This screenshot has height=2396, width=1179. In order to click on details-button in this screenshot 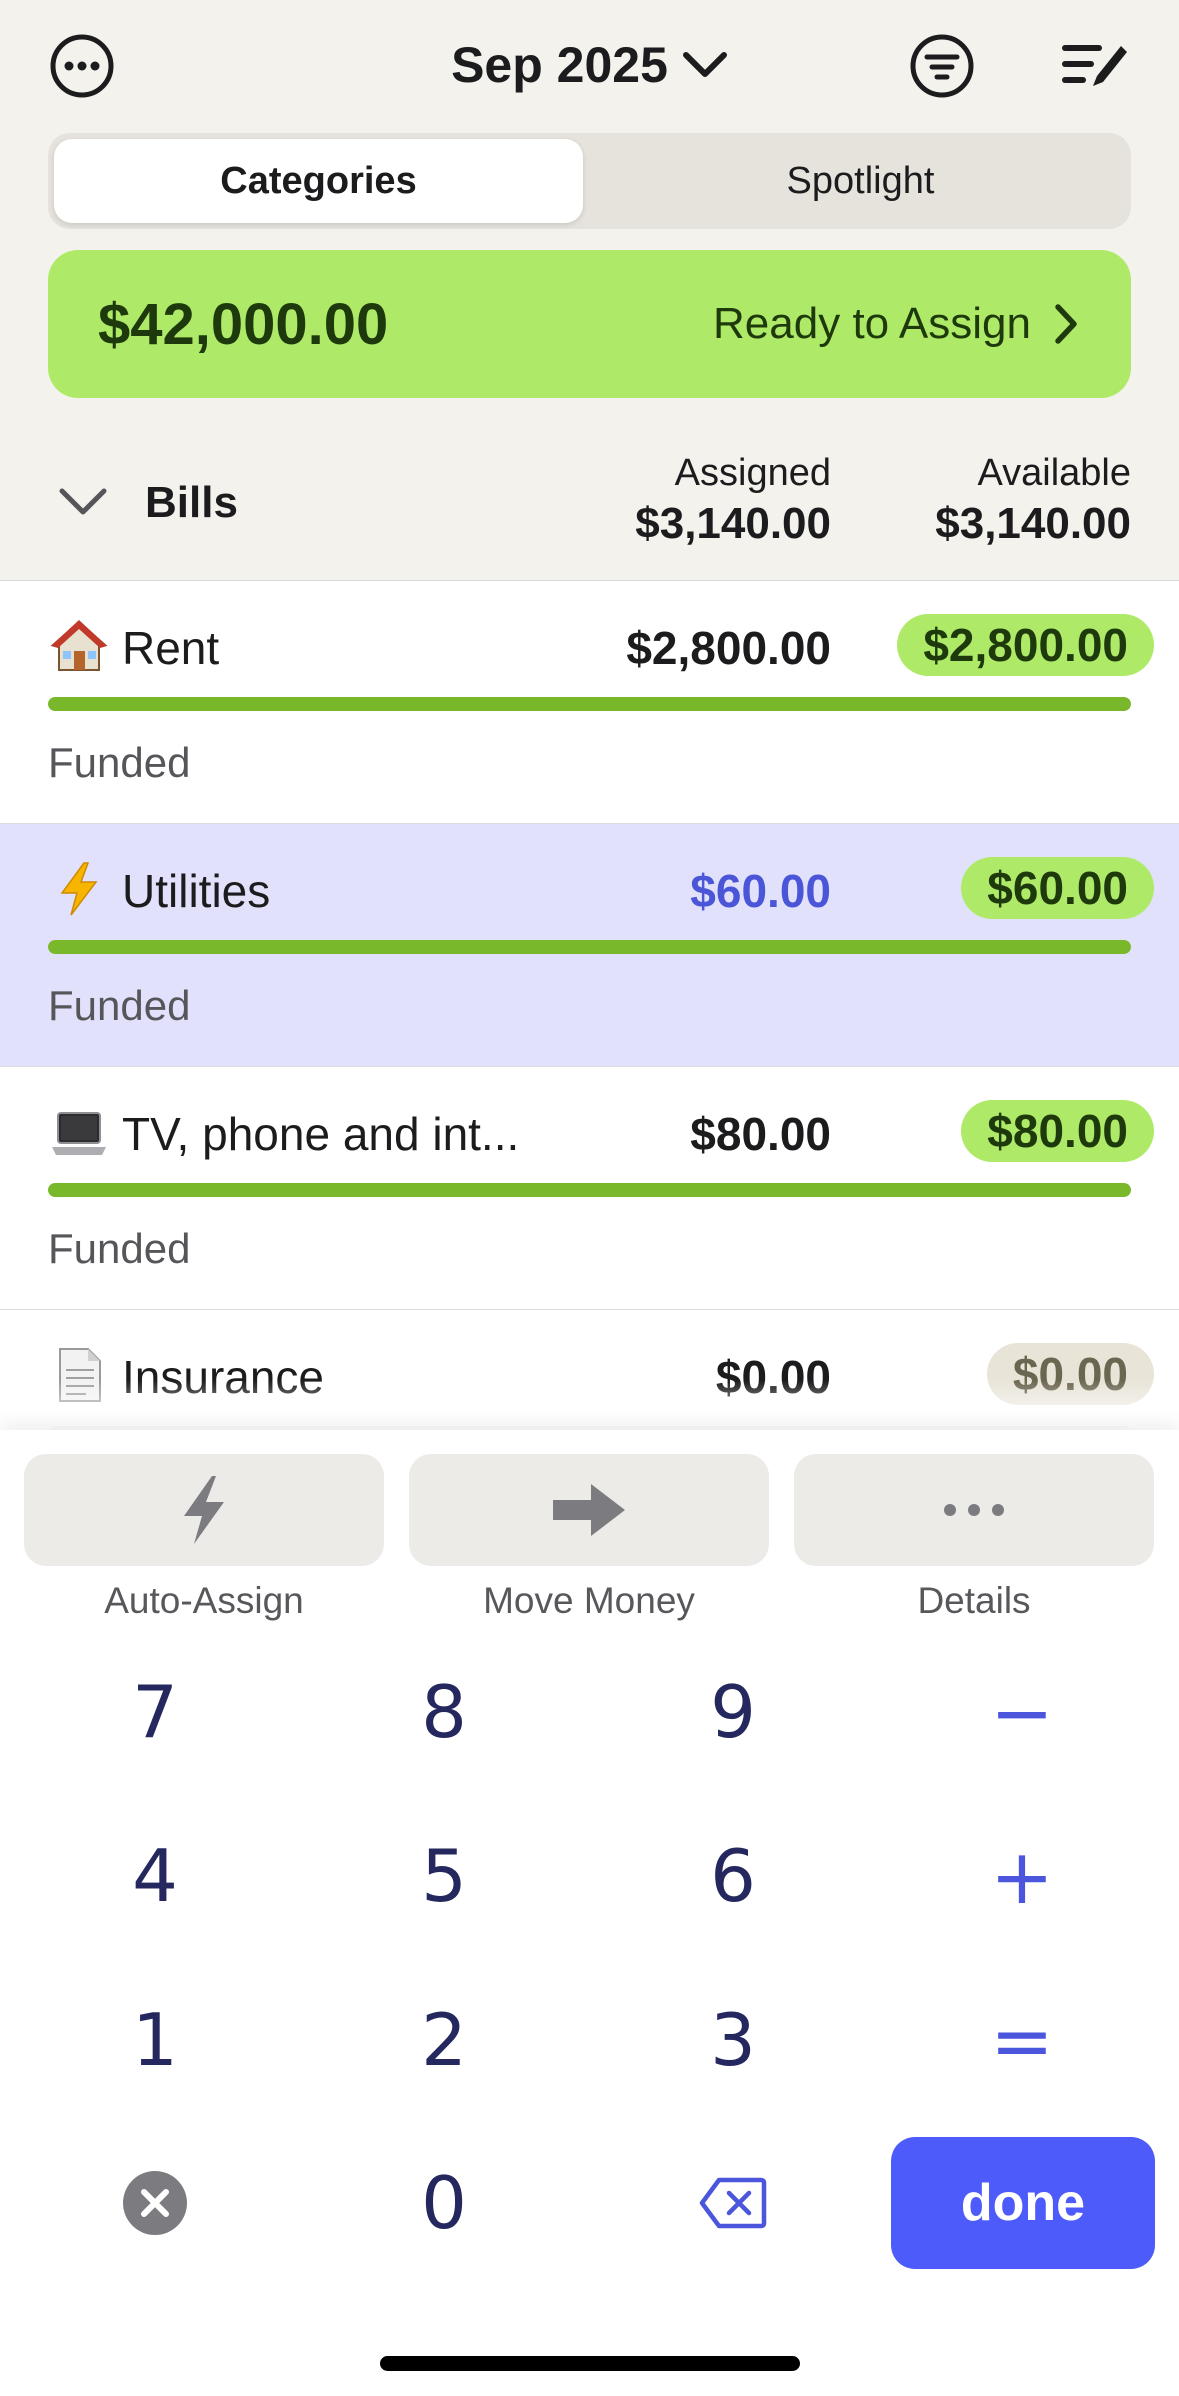, I will do `click(974, 1510)`.